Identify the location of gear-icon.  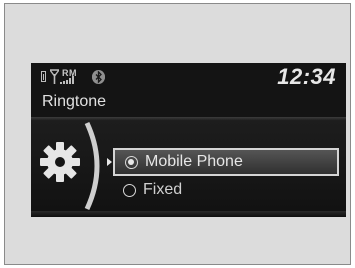
(60, 162).